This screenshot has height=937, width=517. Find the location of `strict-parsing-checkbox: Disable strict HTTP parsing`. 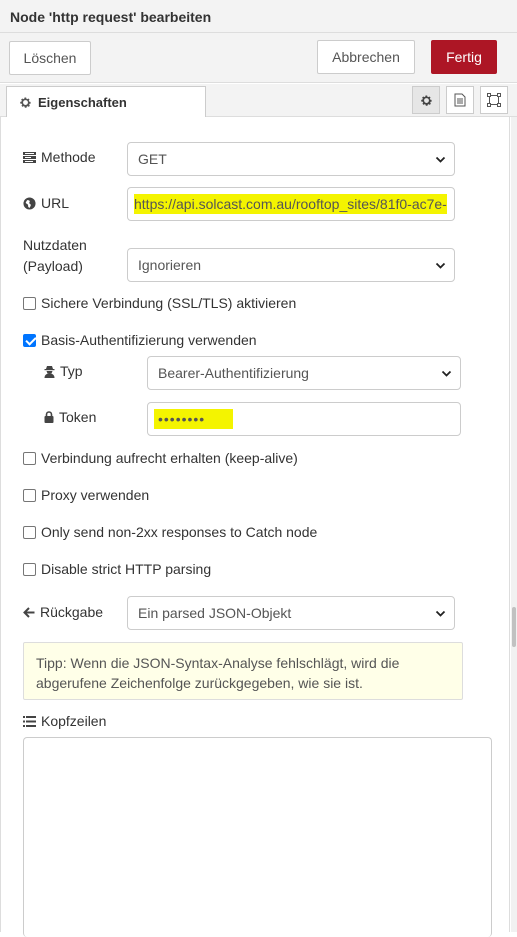

strict-parsing-checkbox: Disable strict HTTP parsing is located at coordinates (117, 569).